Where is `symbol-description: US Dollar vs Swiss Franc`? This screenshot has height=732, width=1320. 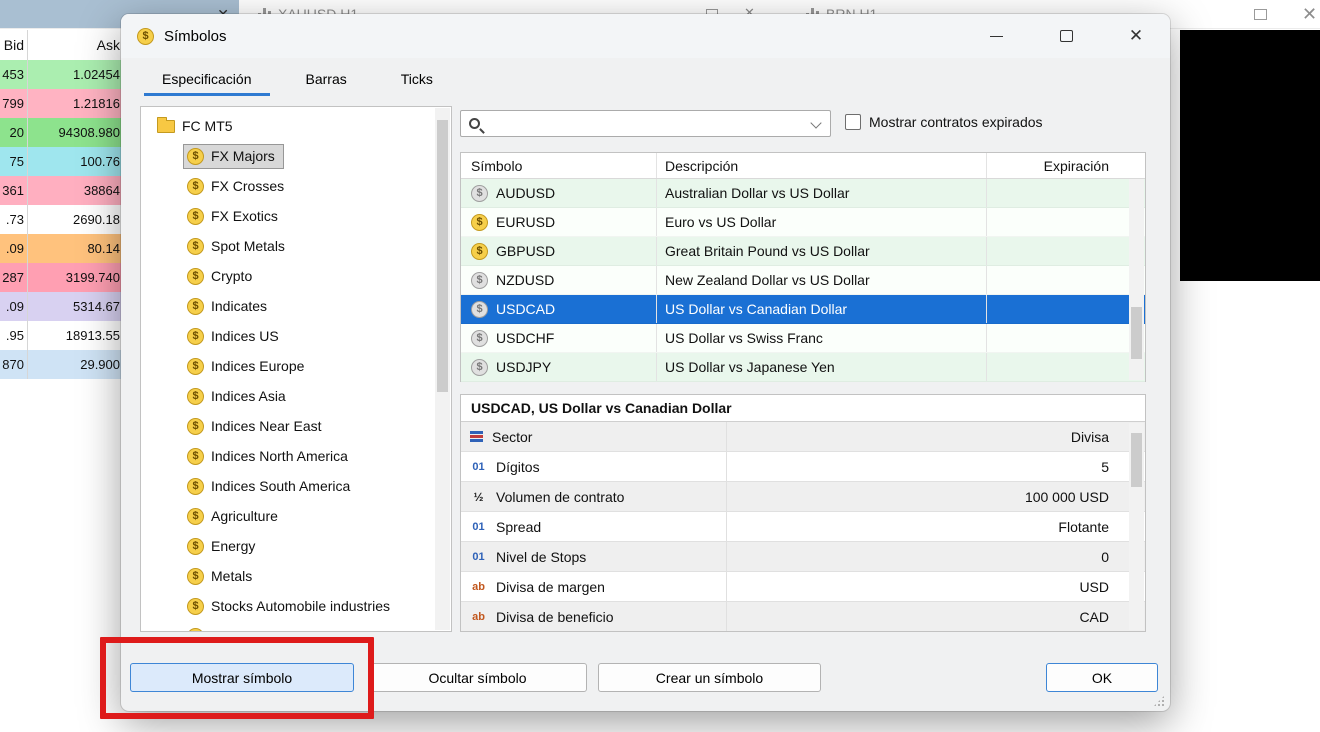 symbol-description: US Dollar vs Swiss Franc is located at coordinates (822, 338).